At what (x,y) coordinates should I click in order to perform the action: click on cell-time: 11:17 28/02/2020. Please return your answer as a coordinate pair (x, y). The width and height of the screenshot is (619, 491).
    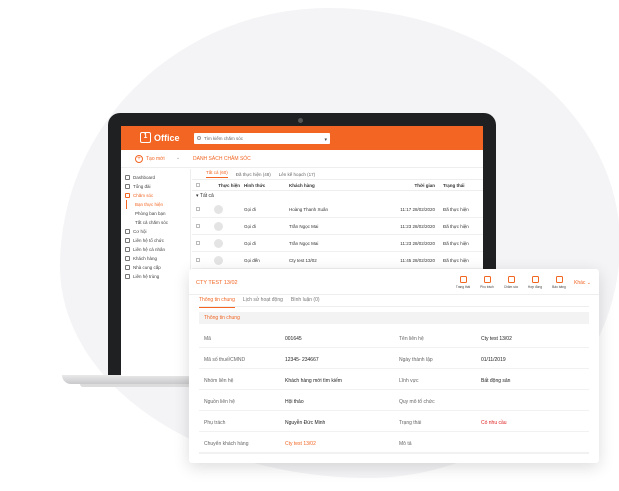
    Looking at the image, I should click on (417, 209).